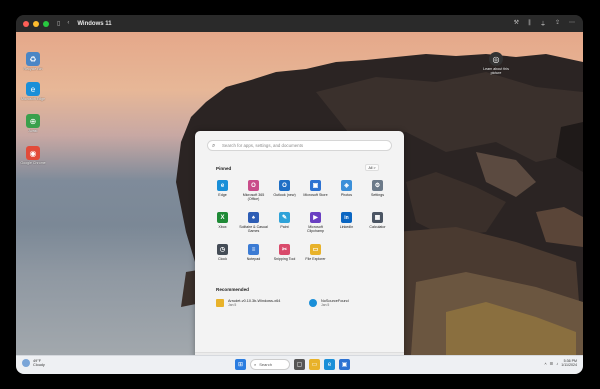 Image resolution: width=600 pixels, height=389 pixels. What do you see at coordinates (372, 167) in the screenshot?
I see `all-apps-button: All >` at bounding box center [372, 167].